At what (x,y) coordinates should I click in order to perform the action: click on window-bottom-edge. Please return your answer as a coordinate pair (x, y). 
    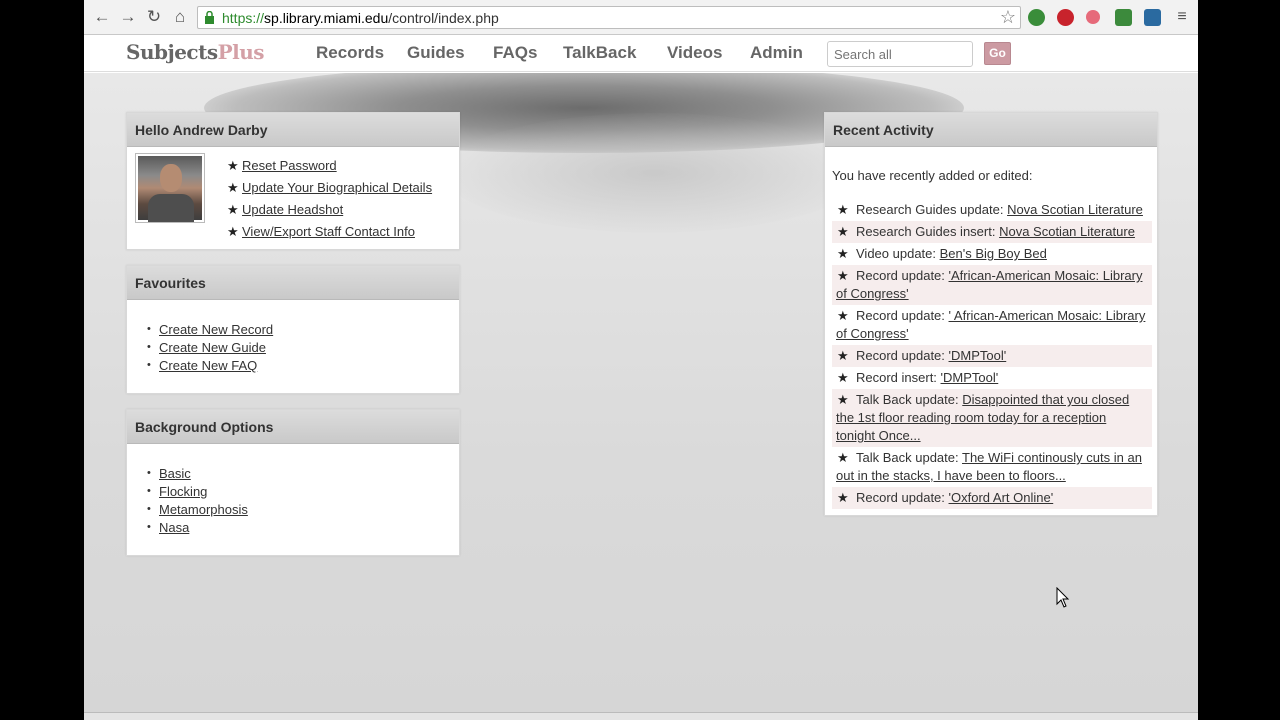
    Looking at the image, I should click on (641, 716).